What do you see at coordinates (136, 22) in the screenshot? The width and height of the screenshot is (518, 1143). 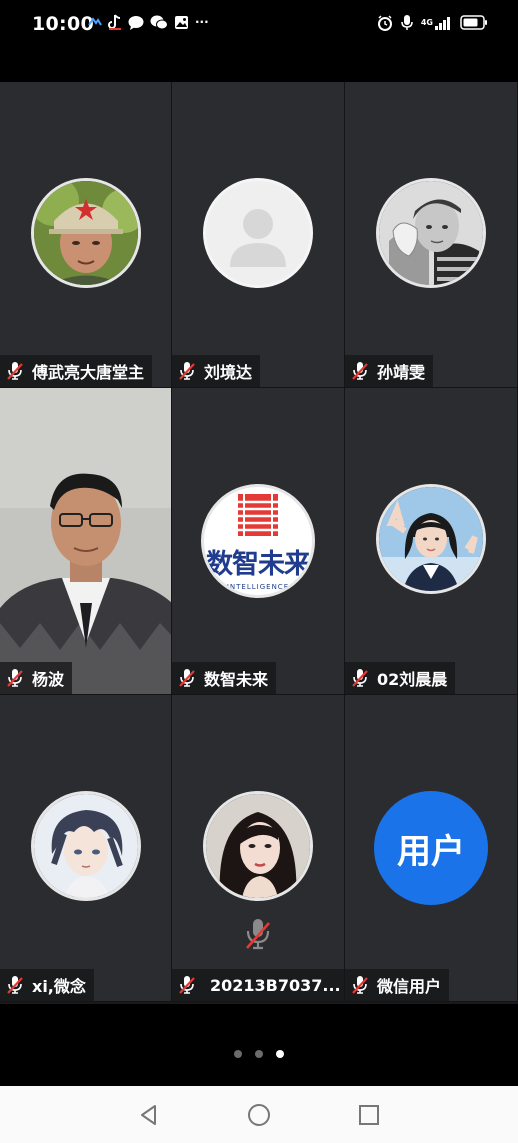 I see `message-icon` at bounding box center [136, 22].